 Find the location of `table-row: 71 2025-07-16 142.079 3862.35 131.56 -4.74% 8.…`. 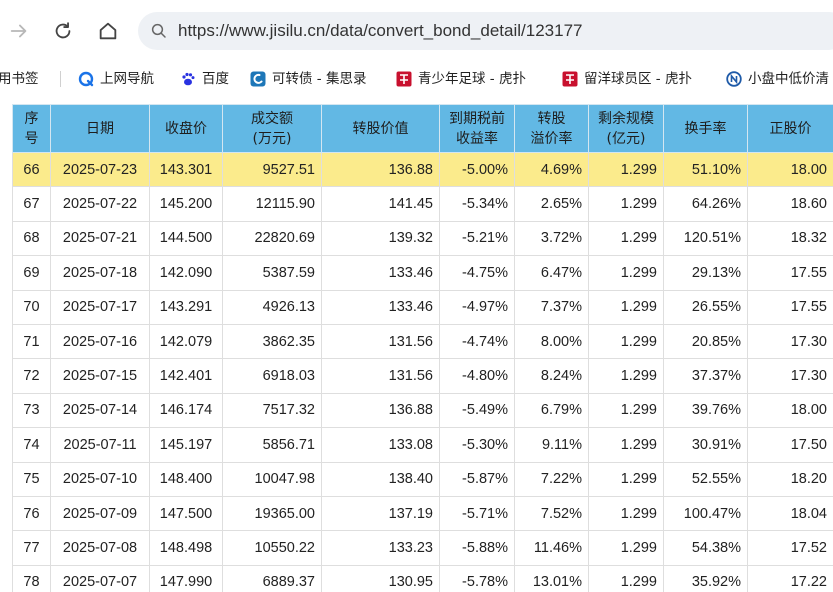

table-row: 71 2025-07-16 142.079 3862.35 131.56 -4.74% 8.… is located at coordinates (422, 341).